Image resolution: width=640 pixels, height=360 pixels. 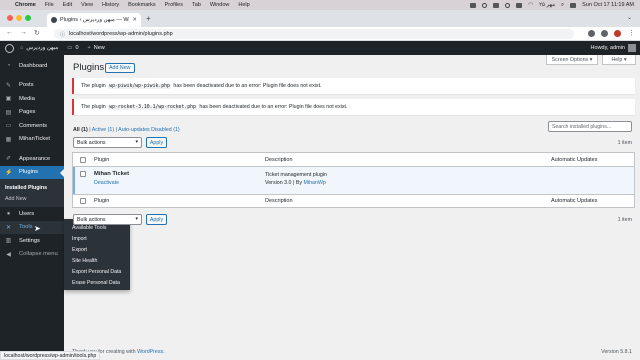 What do you see at coordinates (573, 5) in the screenshot?
I see `control-center-icon` at bounding box center [573, 5].